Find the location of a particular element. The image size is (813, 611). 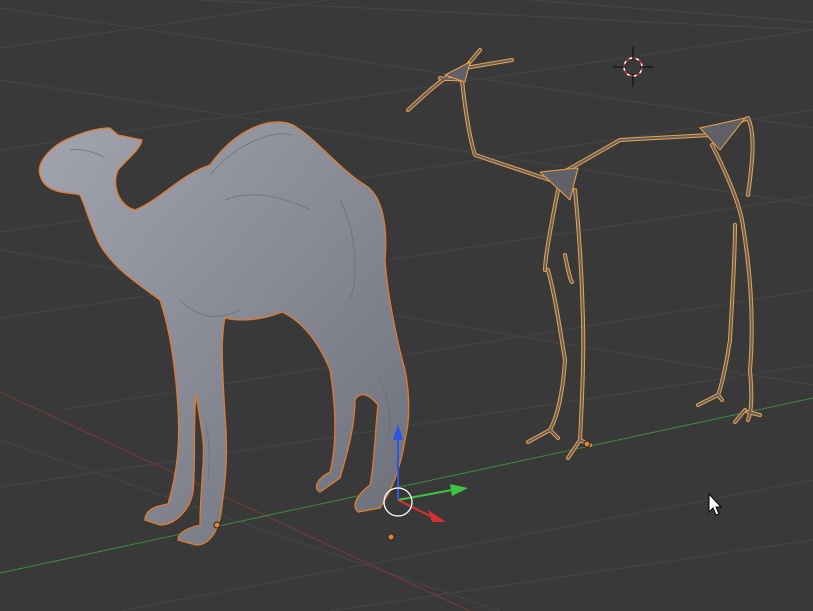

mouse-pointer-icon is located at coordinates (715, 504).